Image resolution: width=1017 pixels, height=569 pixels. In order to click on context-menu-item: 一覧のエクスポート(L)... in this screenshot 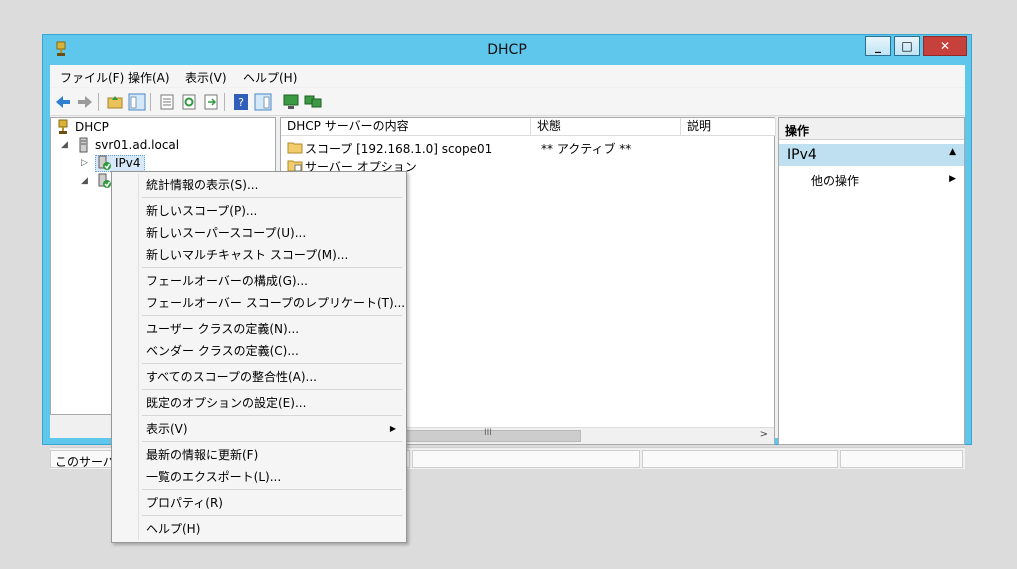, I will do `click(259, 477)`.